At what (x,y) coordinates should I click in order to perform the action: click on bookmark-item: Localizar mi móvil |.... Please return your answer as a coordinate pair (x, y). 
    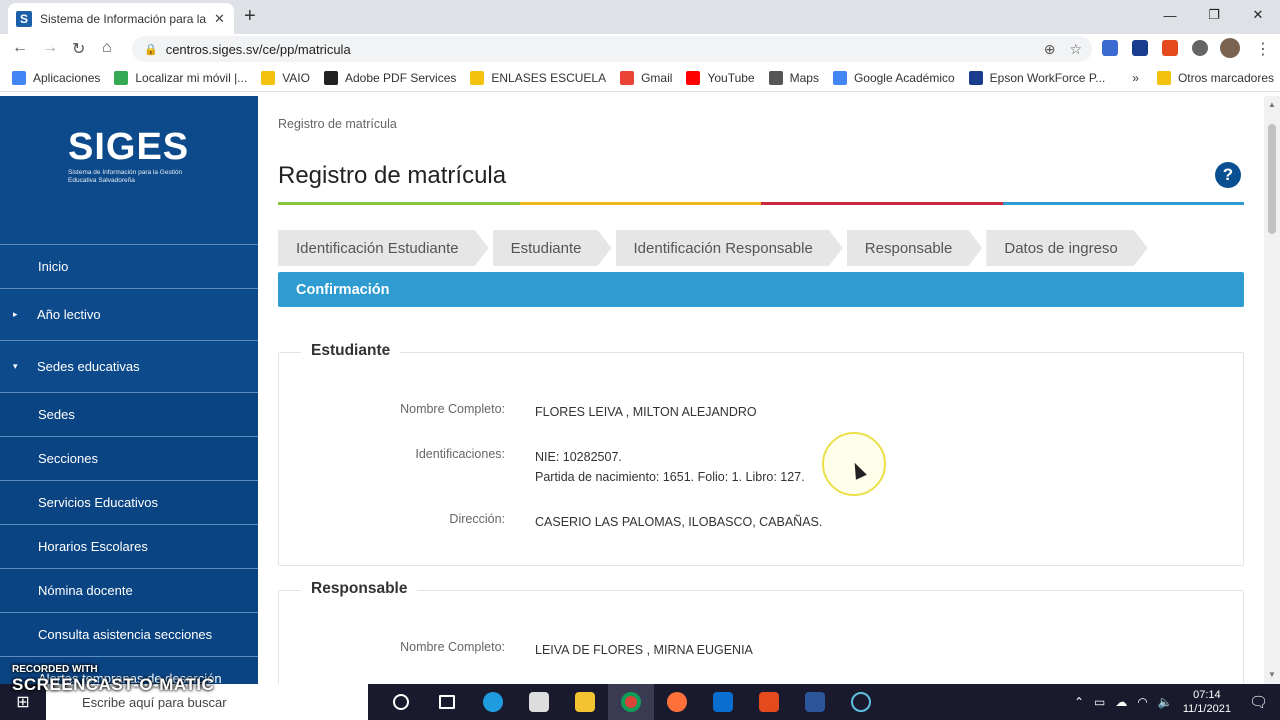
    Looking at the image, I should click on (181, 77).